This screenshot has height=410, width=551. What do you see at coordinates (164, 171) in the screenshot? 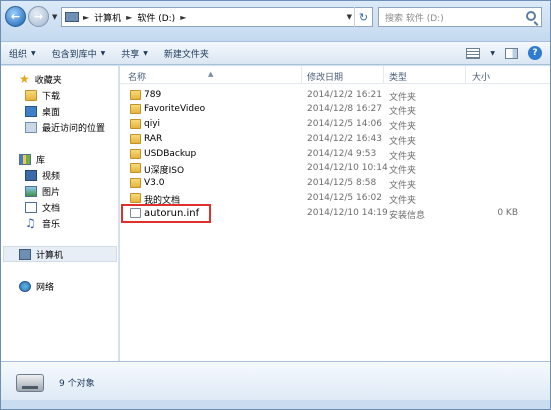
I see `file-name: U深度ISO` at bounding box center [164, 171].